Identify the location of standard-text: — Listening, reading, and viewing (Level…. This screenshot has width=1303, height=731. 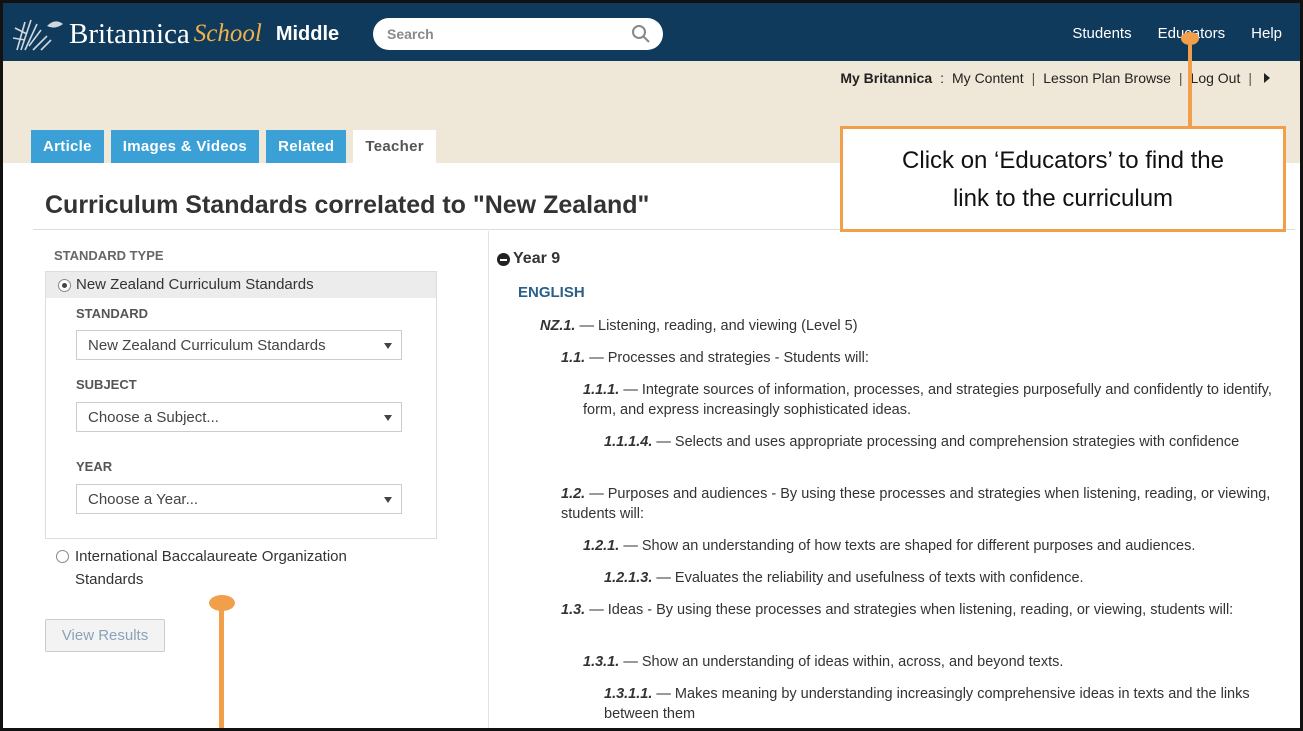
(718, 326).